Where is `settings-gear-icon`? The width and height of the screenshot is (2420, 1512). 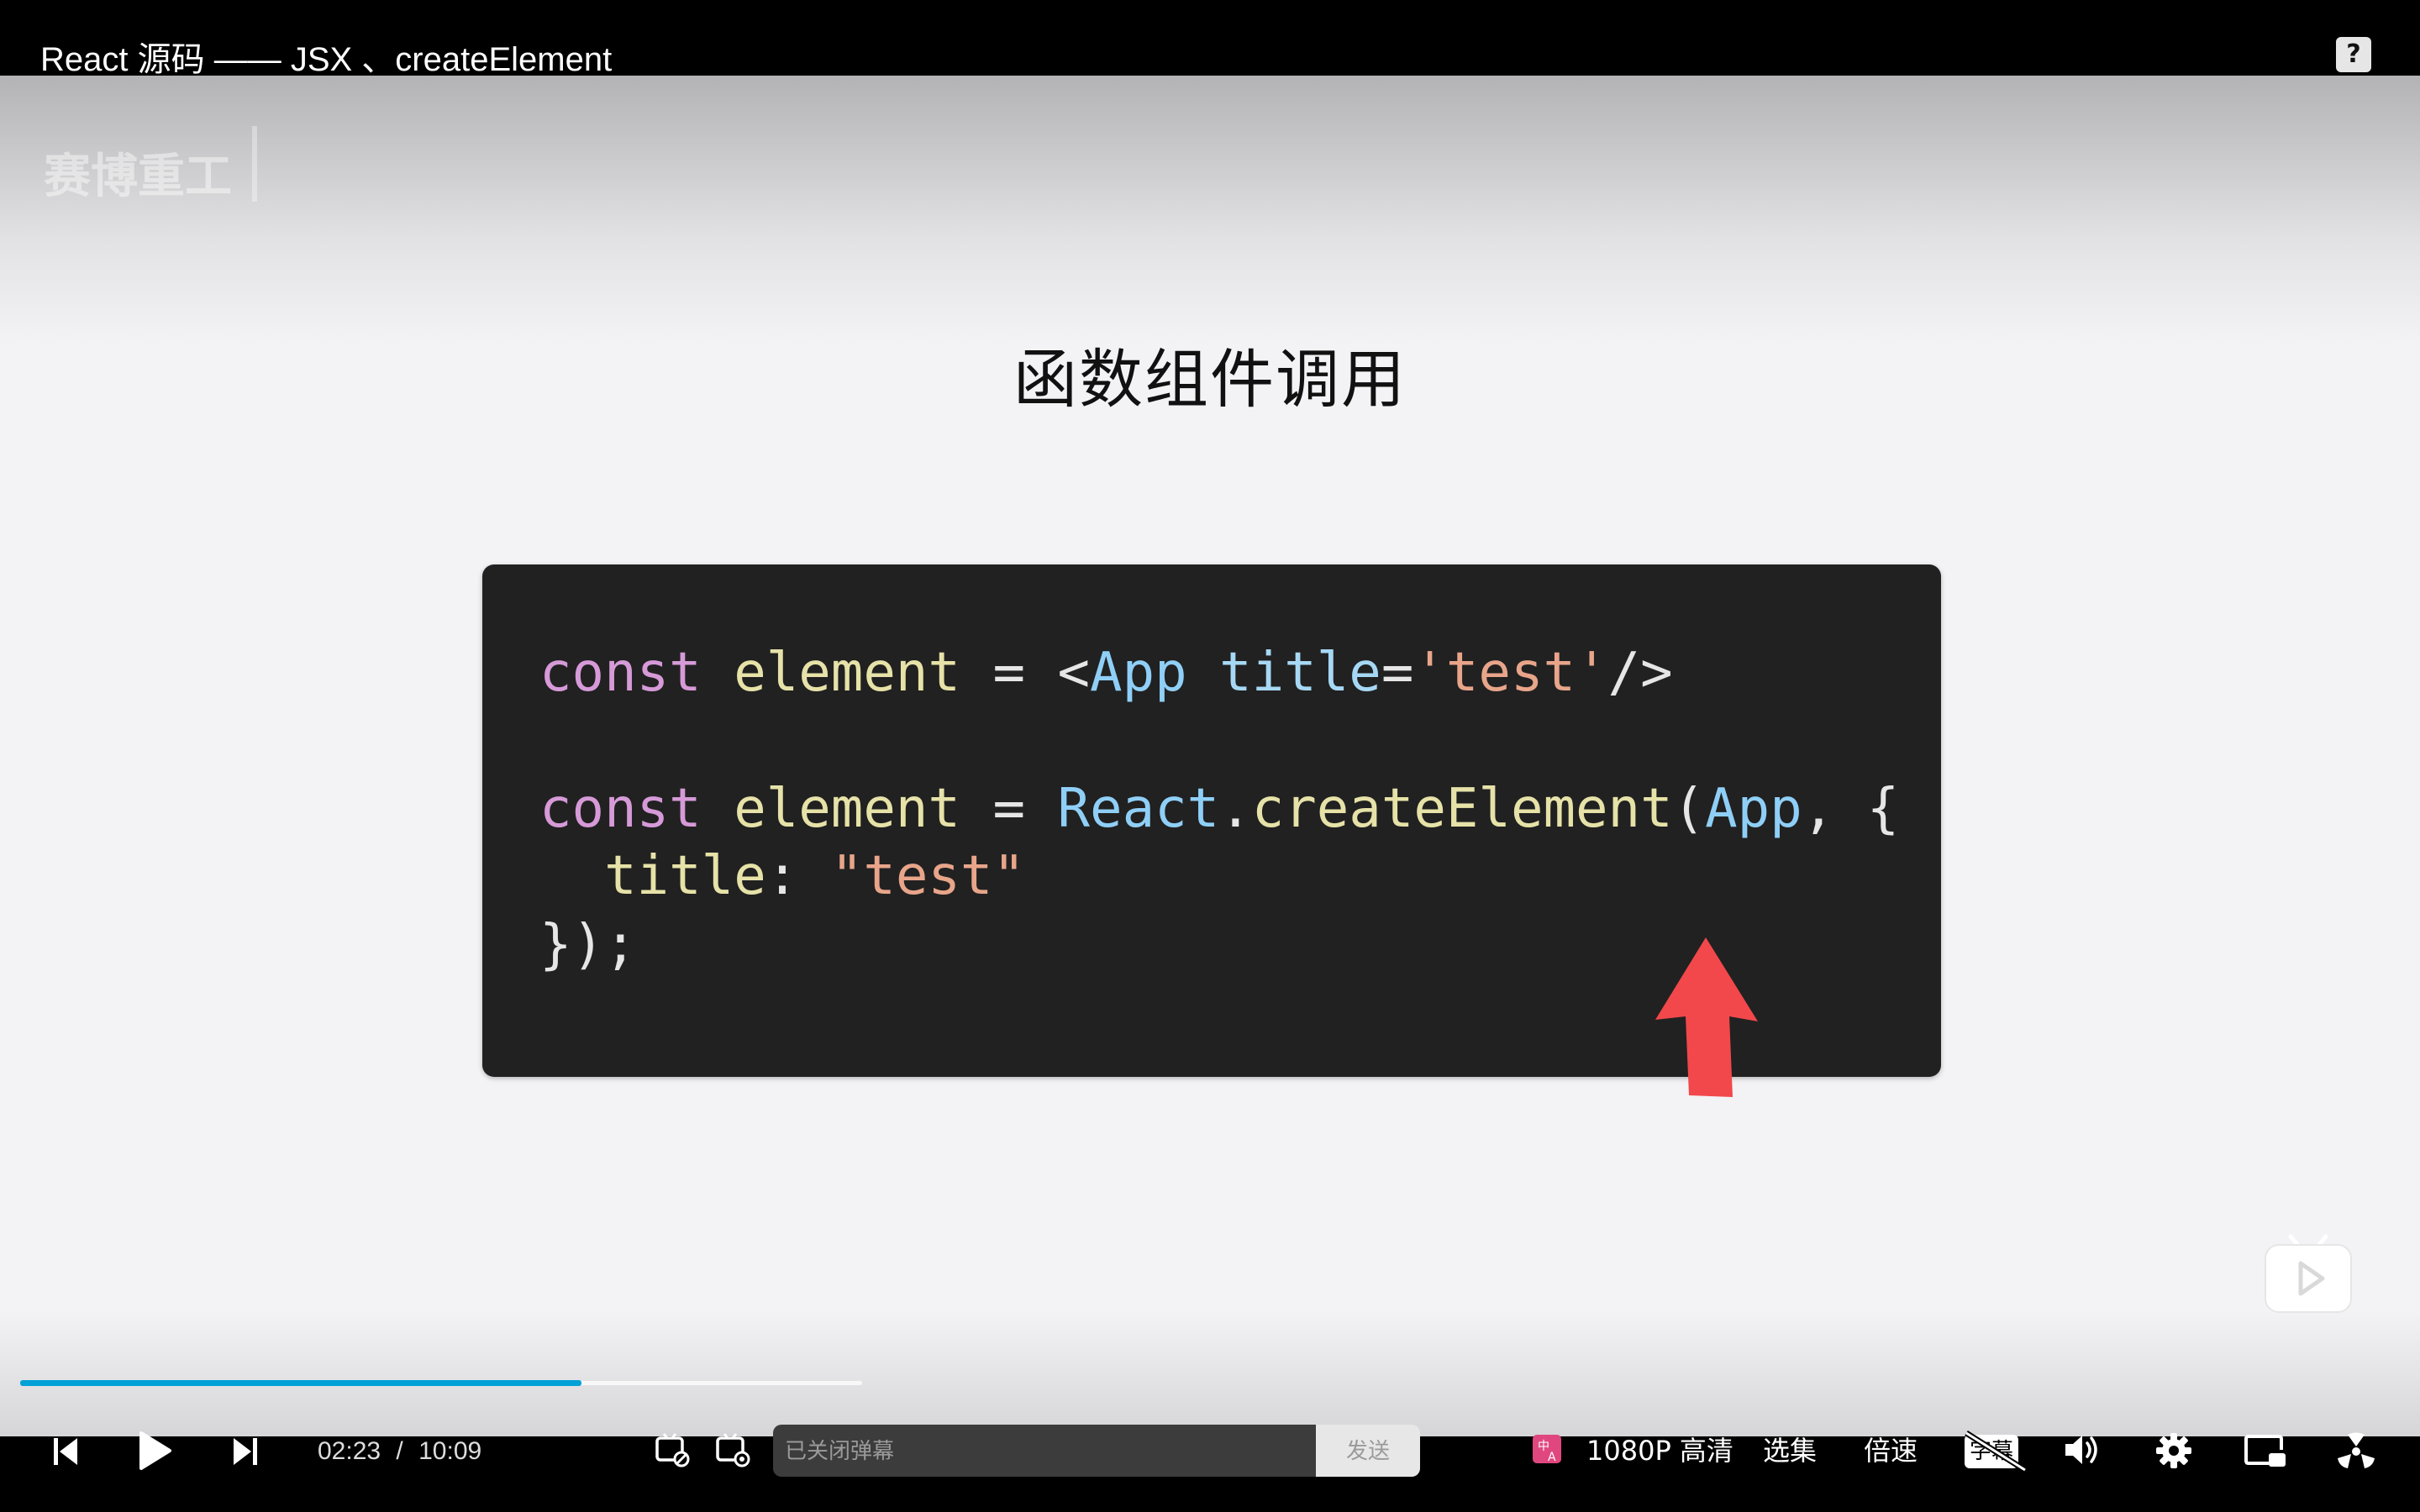 settings-gear-icon is located at coordinates (2173, 1450).